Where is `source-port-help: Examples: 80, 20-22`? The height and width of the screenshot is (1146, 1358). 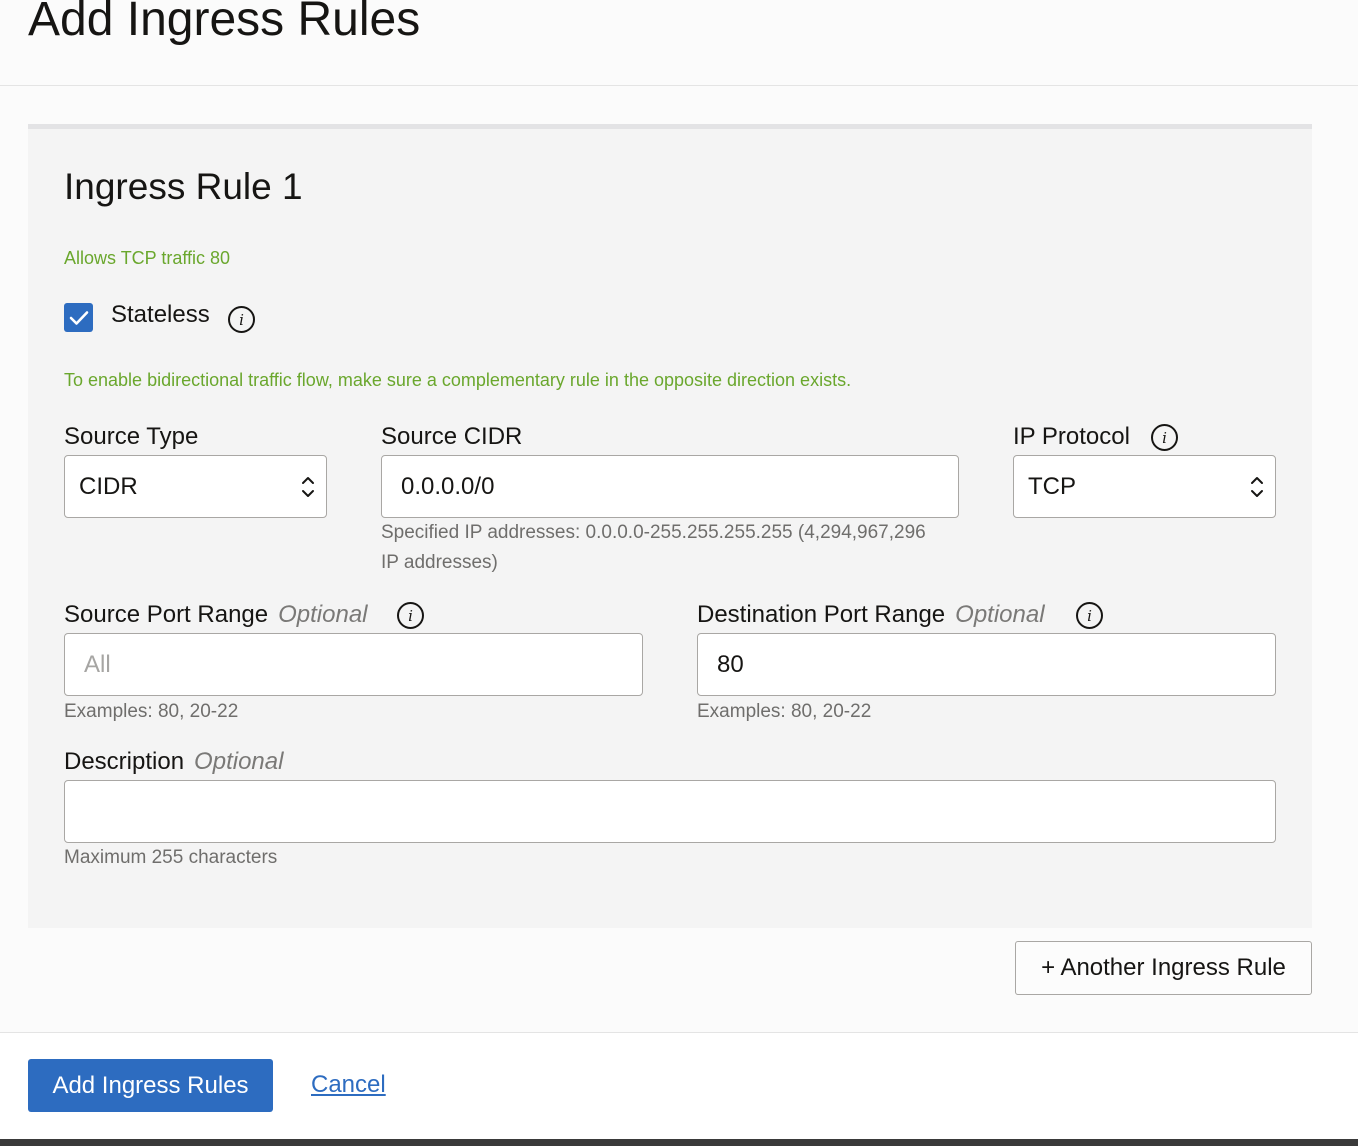 source-port-help: Examples: 80, 20-22 is located at coordinates (151, 711).